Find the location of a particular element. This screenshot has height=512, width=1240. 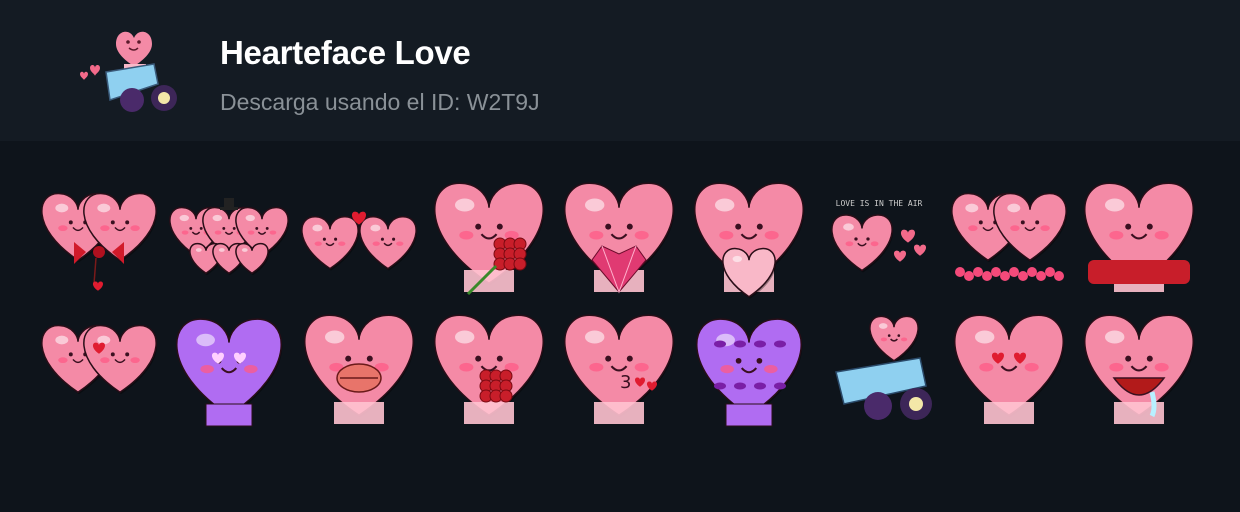

heart-rose-bouquet-icon is located at coordinates (489, 369).